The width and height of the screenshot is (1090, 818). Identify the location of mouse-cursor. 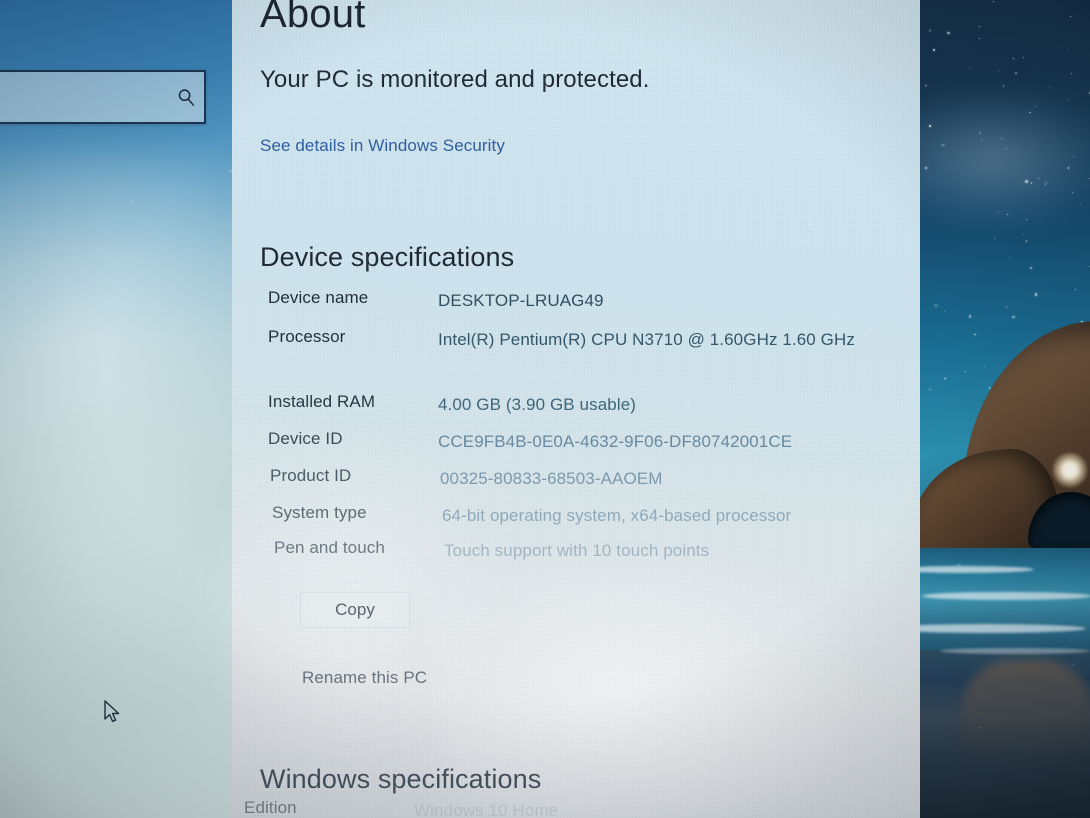
(114, 713).